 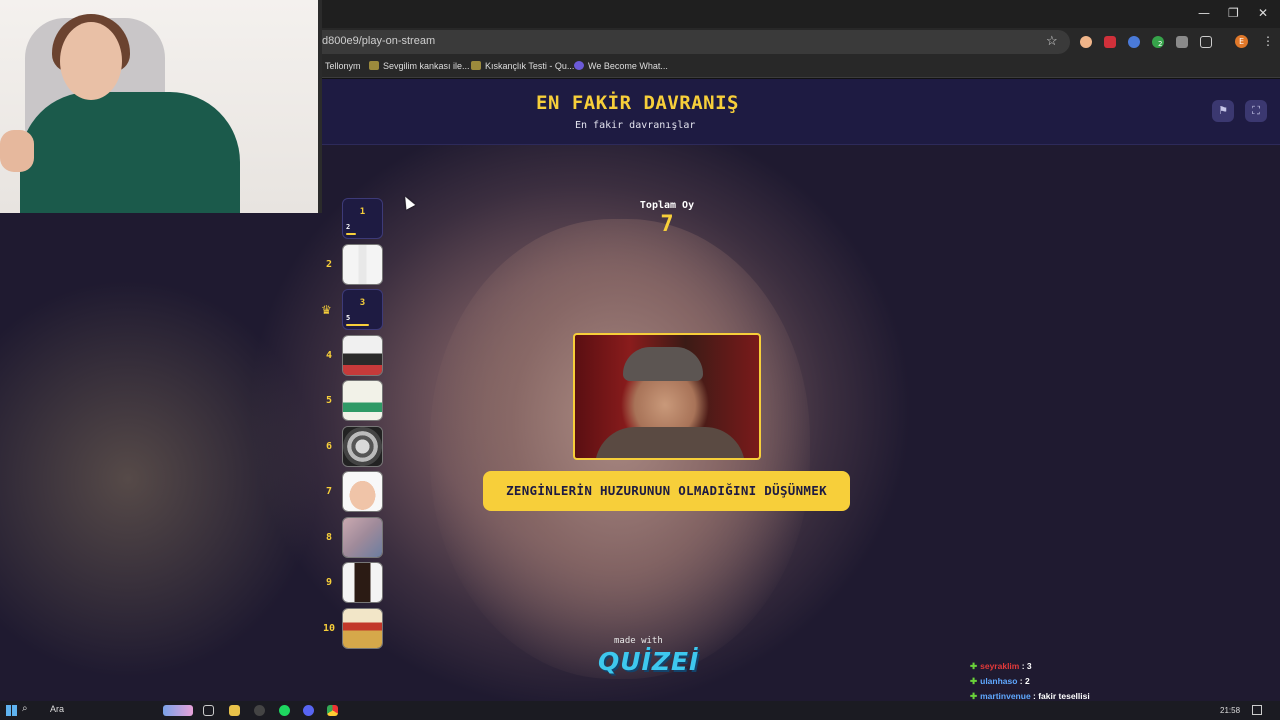 I want to click on taskbar-clock: 21:58, so click(x=1230, y=710).